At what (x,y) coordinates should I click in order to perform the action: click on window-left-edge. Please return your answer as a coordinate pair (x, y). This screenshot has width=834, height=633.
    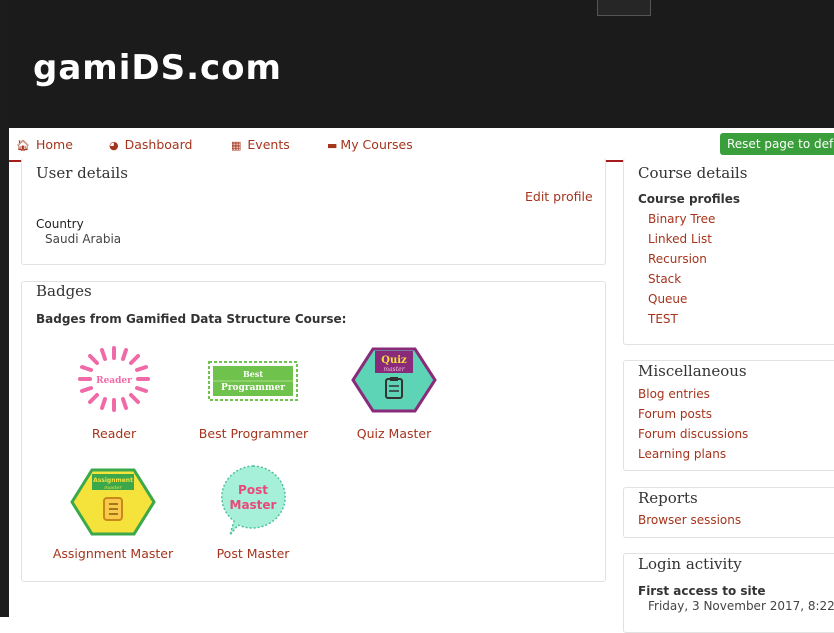
    Looking at the image, I should click on (4, 308).